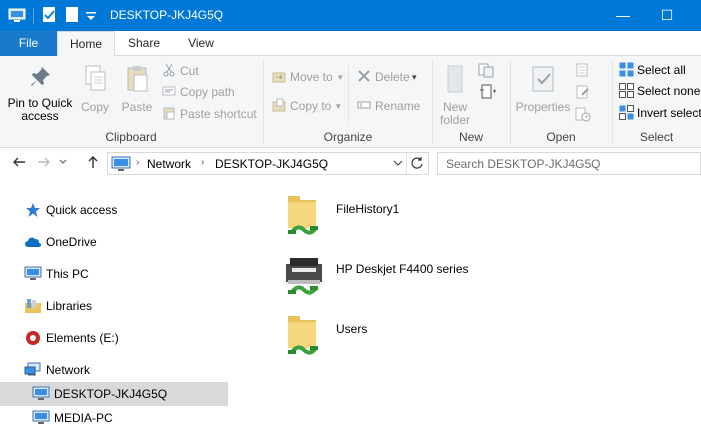  Describe the element at coordinates (271, 164) in the screenshot. I see `breadcrumb-computer: DESKTOP-JKJ4G5Q` at that location.